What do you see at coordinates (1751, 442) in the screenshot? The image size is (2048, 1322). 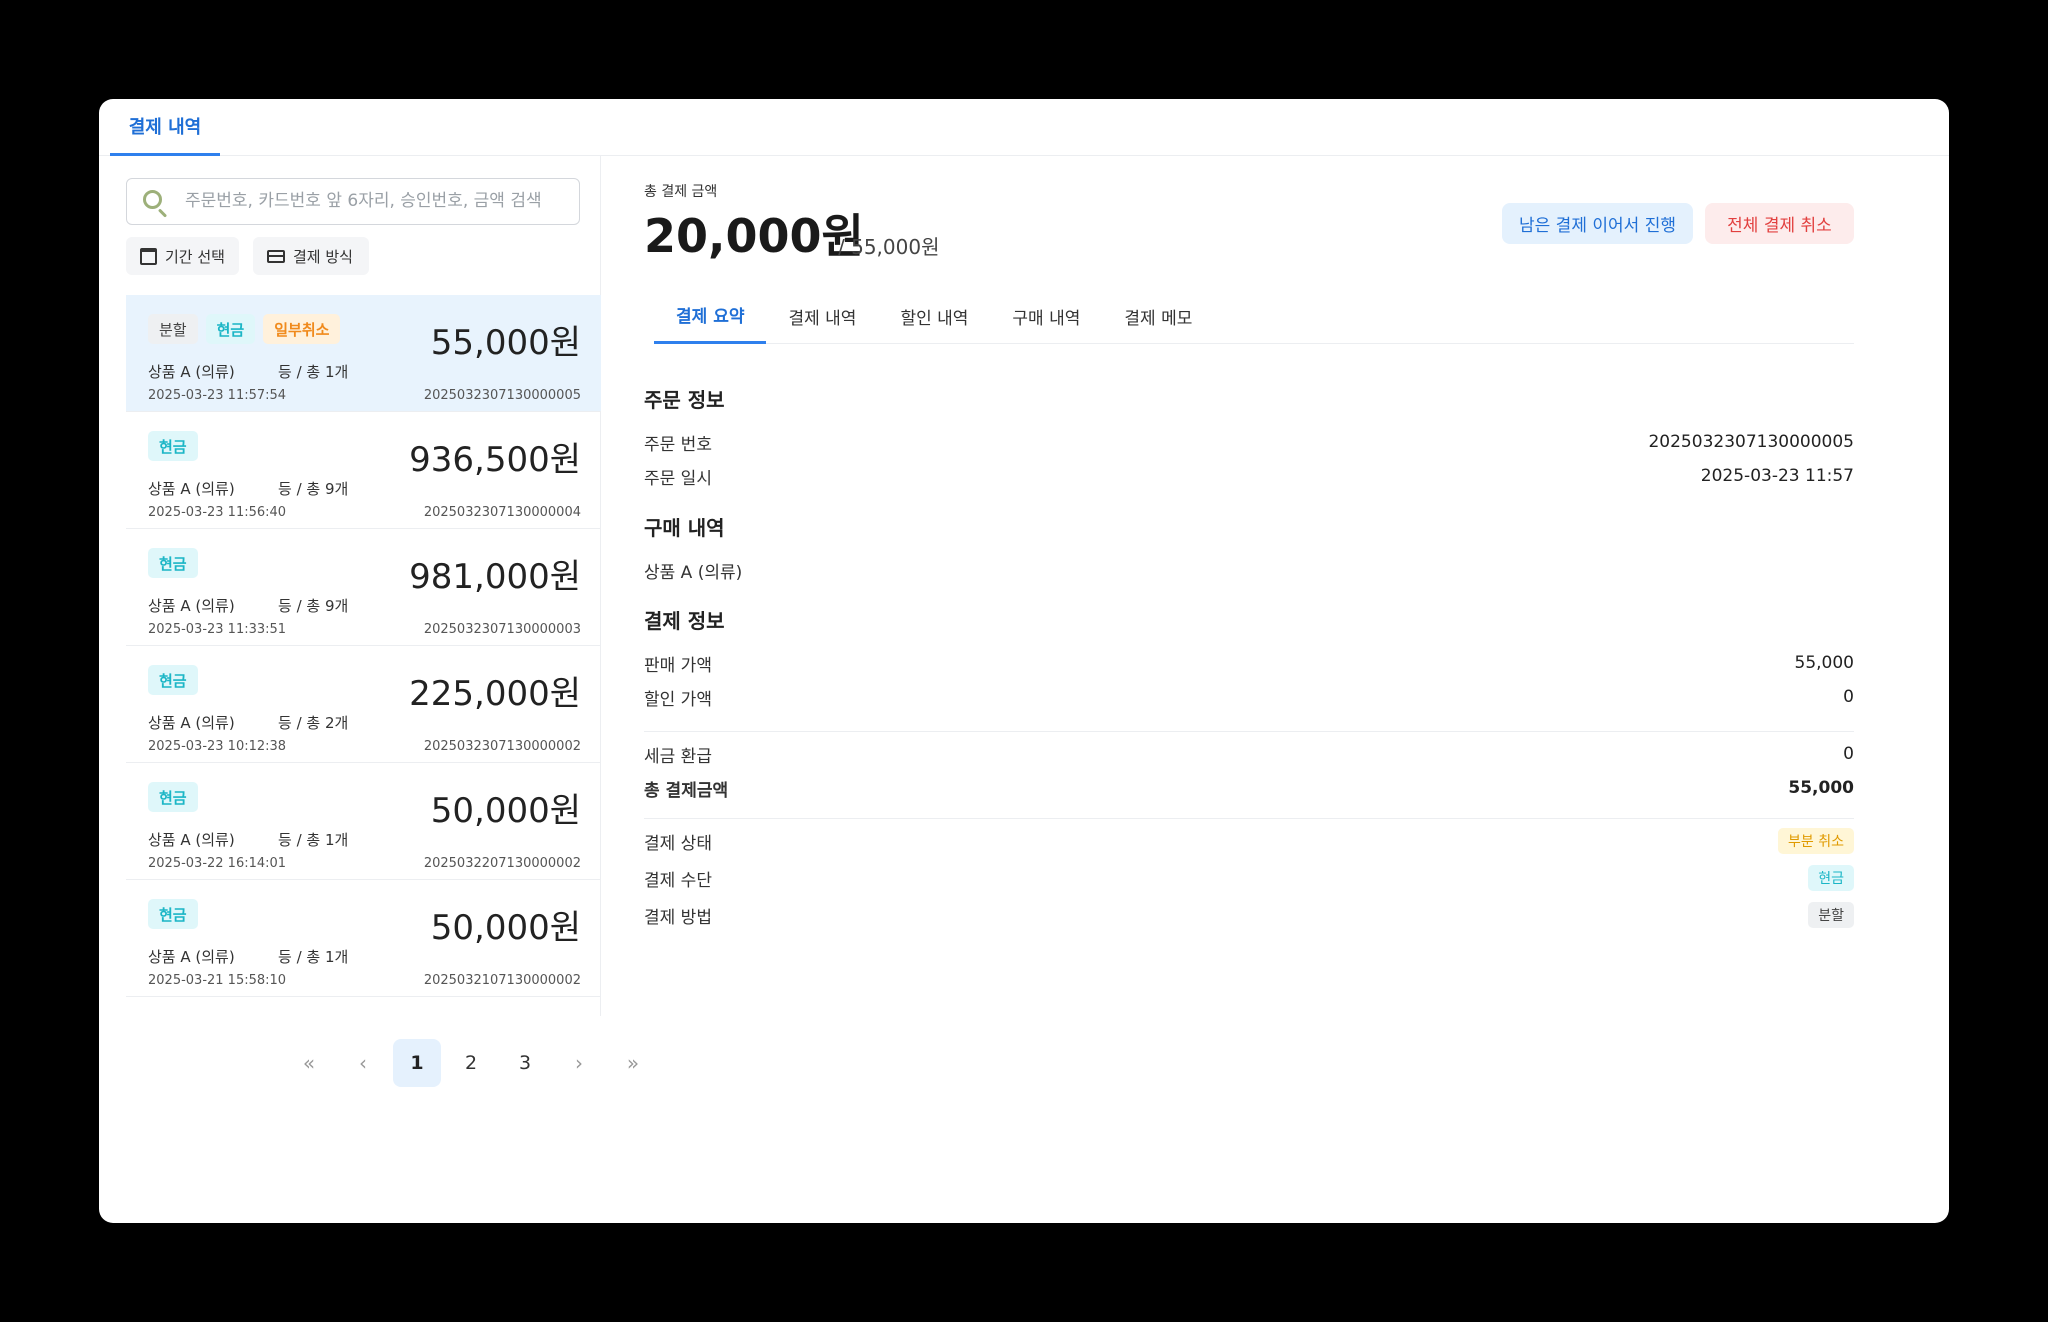 I see `order-number-value: 2025032307130000005` at bounding box center [1751, 442].